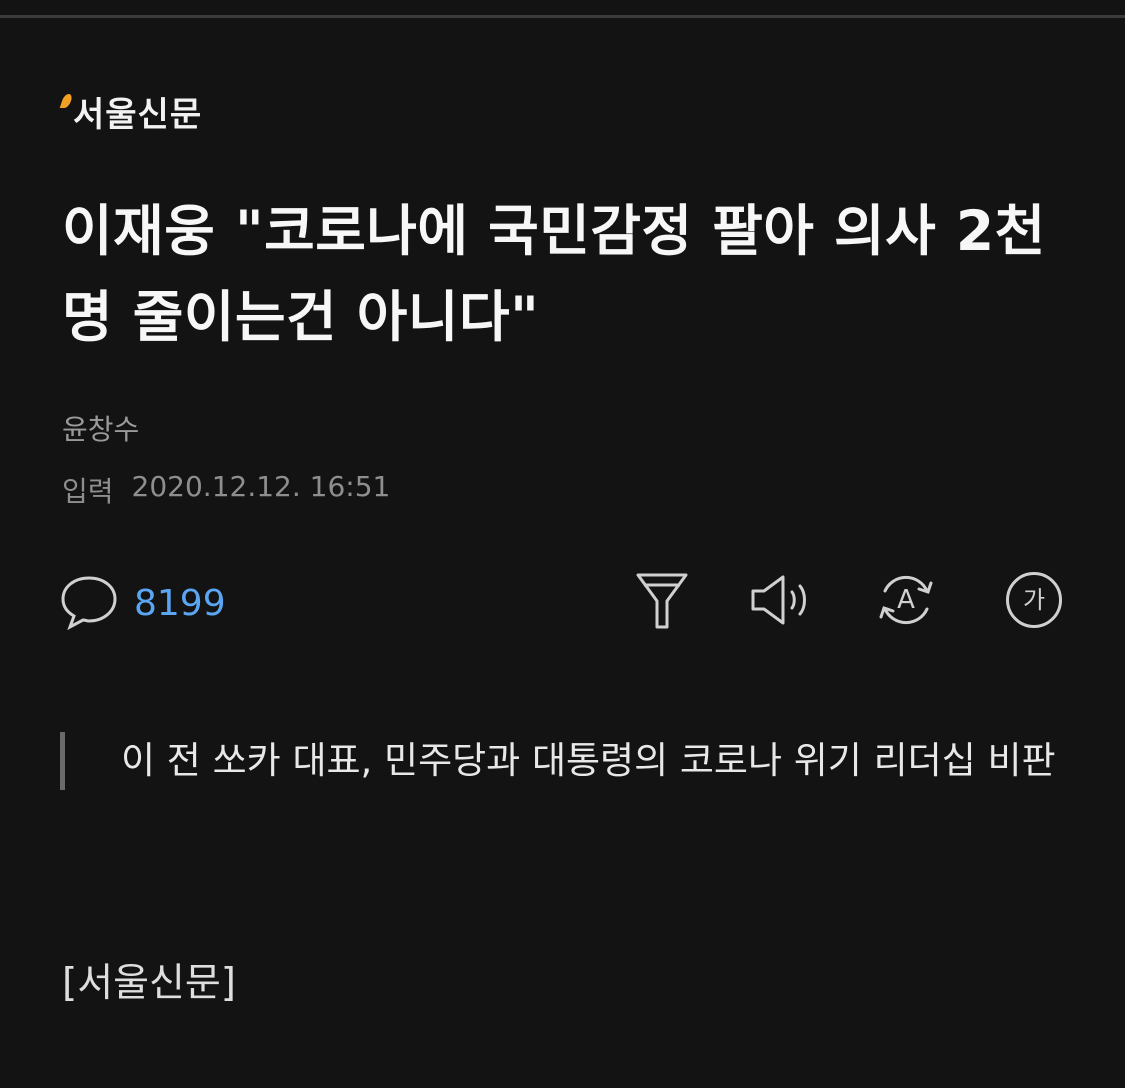 Image resolution: width=1125 pixels, height=1088 pixels. Describe the element at coordinates (261, 486) in the screenshot. I see `date-value: 2020.12.12. 16:51` at that location.